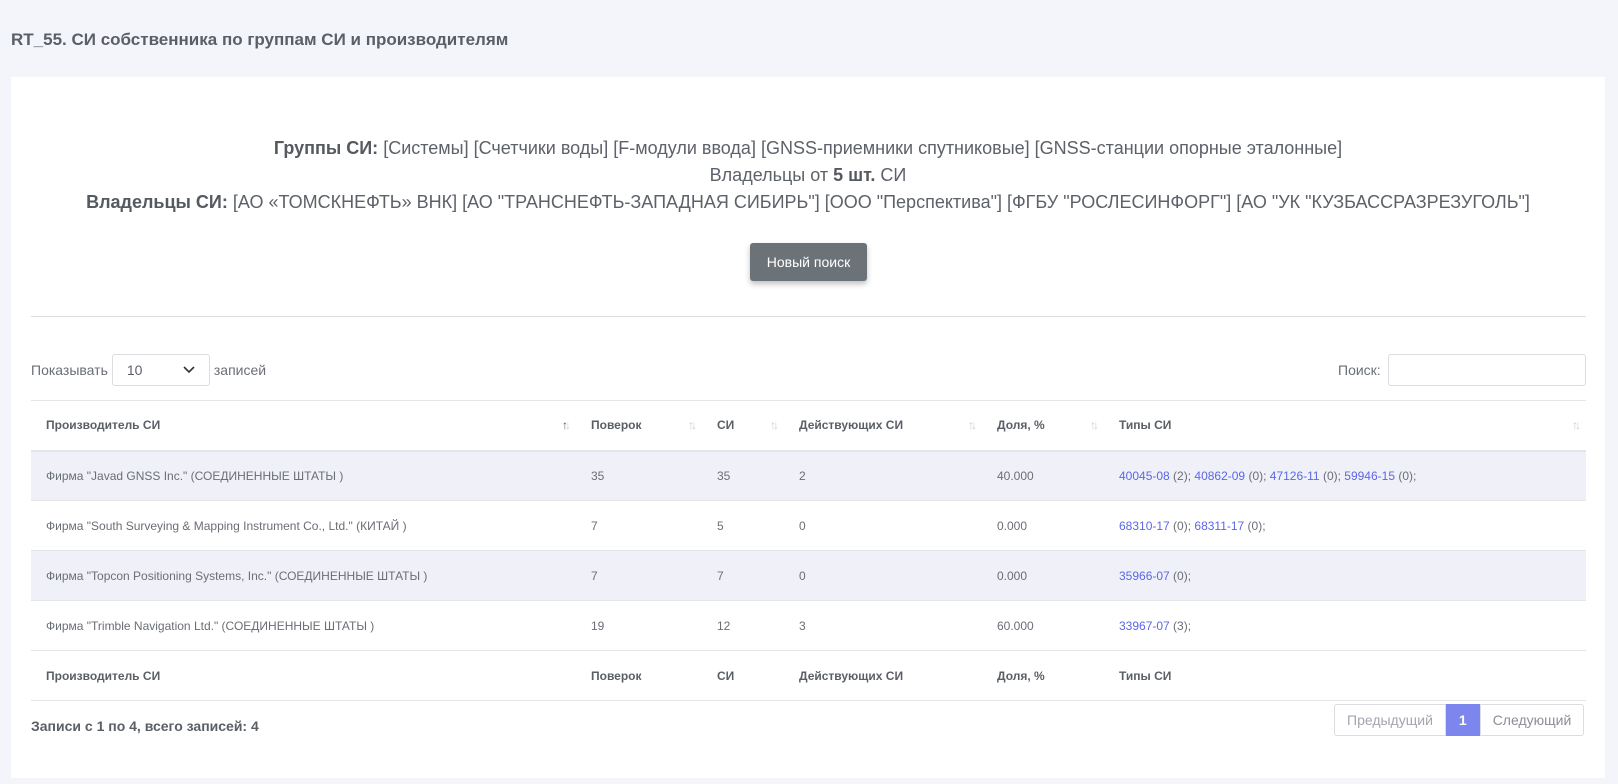  What do you see at coordinates (1390, 720) in the screenshot?
I see `previous-page-button: Предыдущий` at bounding box center [1390, 720].